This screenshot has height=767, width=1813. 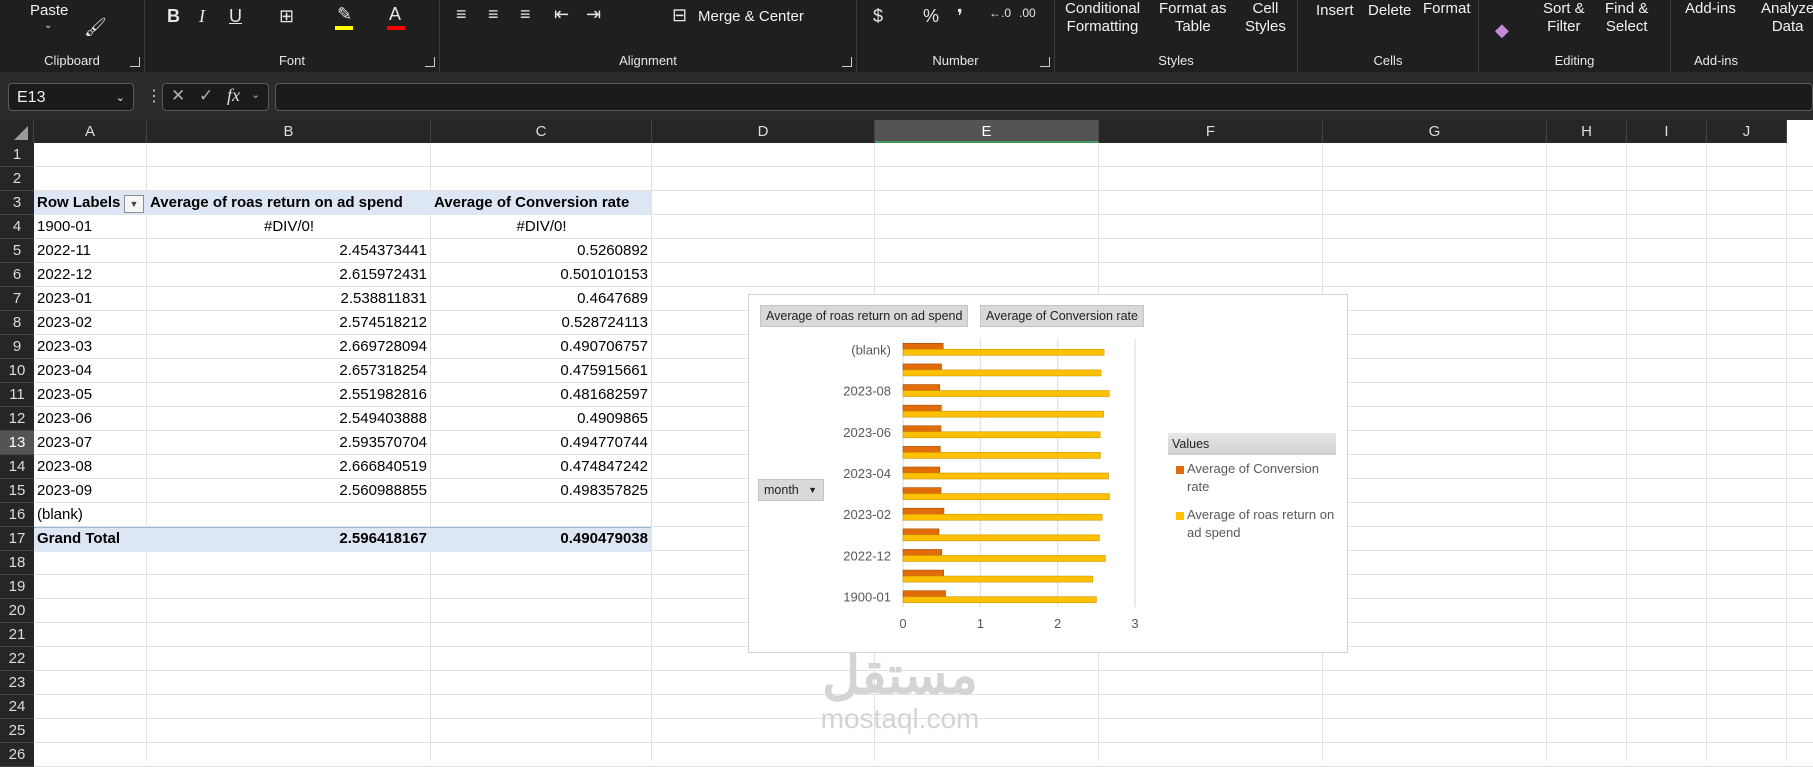 I want to click on paste-button: Paste, so click(x=49, y=11).